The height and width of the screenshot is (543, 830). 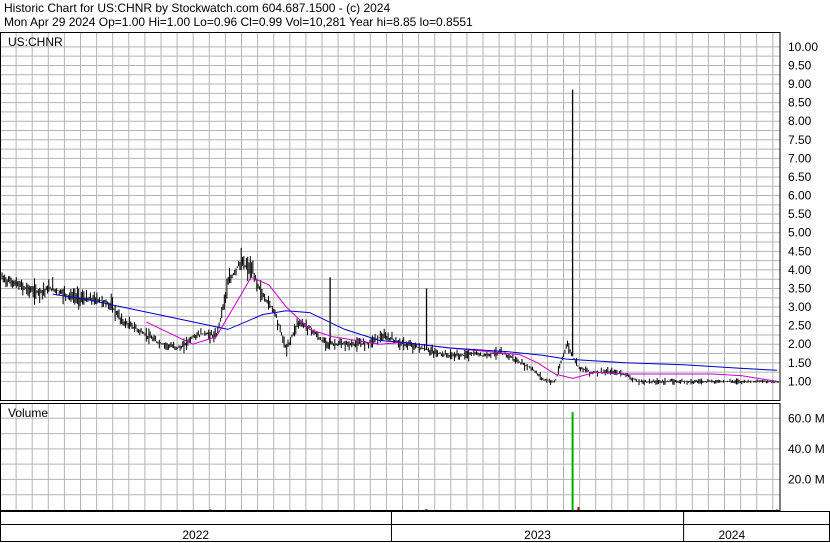 What do you see at coordinates (806, 479) in the screenshot?
I see `volume-tick-label: 20.0 M` at bounding box center [806, 479].